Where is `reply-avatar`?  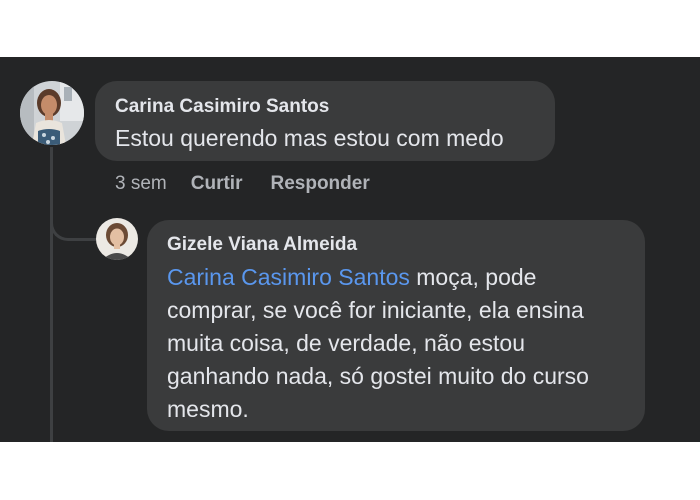 reply-avatar is located at coordinates (117, 239).